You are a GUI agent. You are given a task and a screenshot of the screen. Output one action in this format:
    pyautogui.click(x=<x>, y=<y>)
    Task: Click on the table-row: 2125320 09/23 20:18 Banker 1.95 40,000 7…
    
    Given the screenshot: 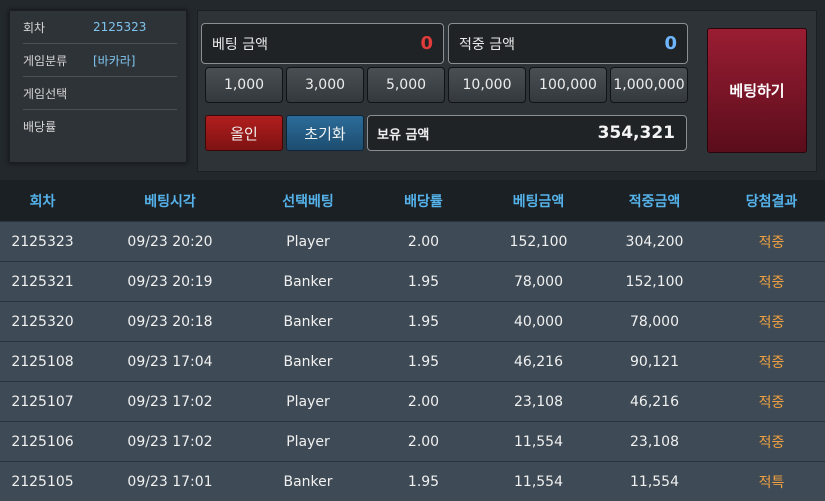 What is the action you would take?
    pyautogui.click(x=412, y=321)
    